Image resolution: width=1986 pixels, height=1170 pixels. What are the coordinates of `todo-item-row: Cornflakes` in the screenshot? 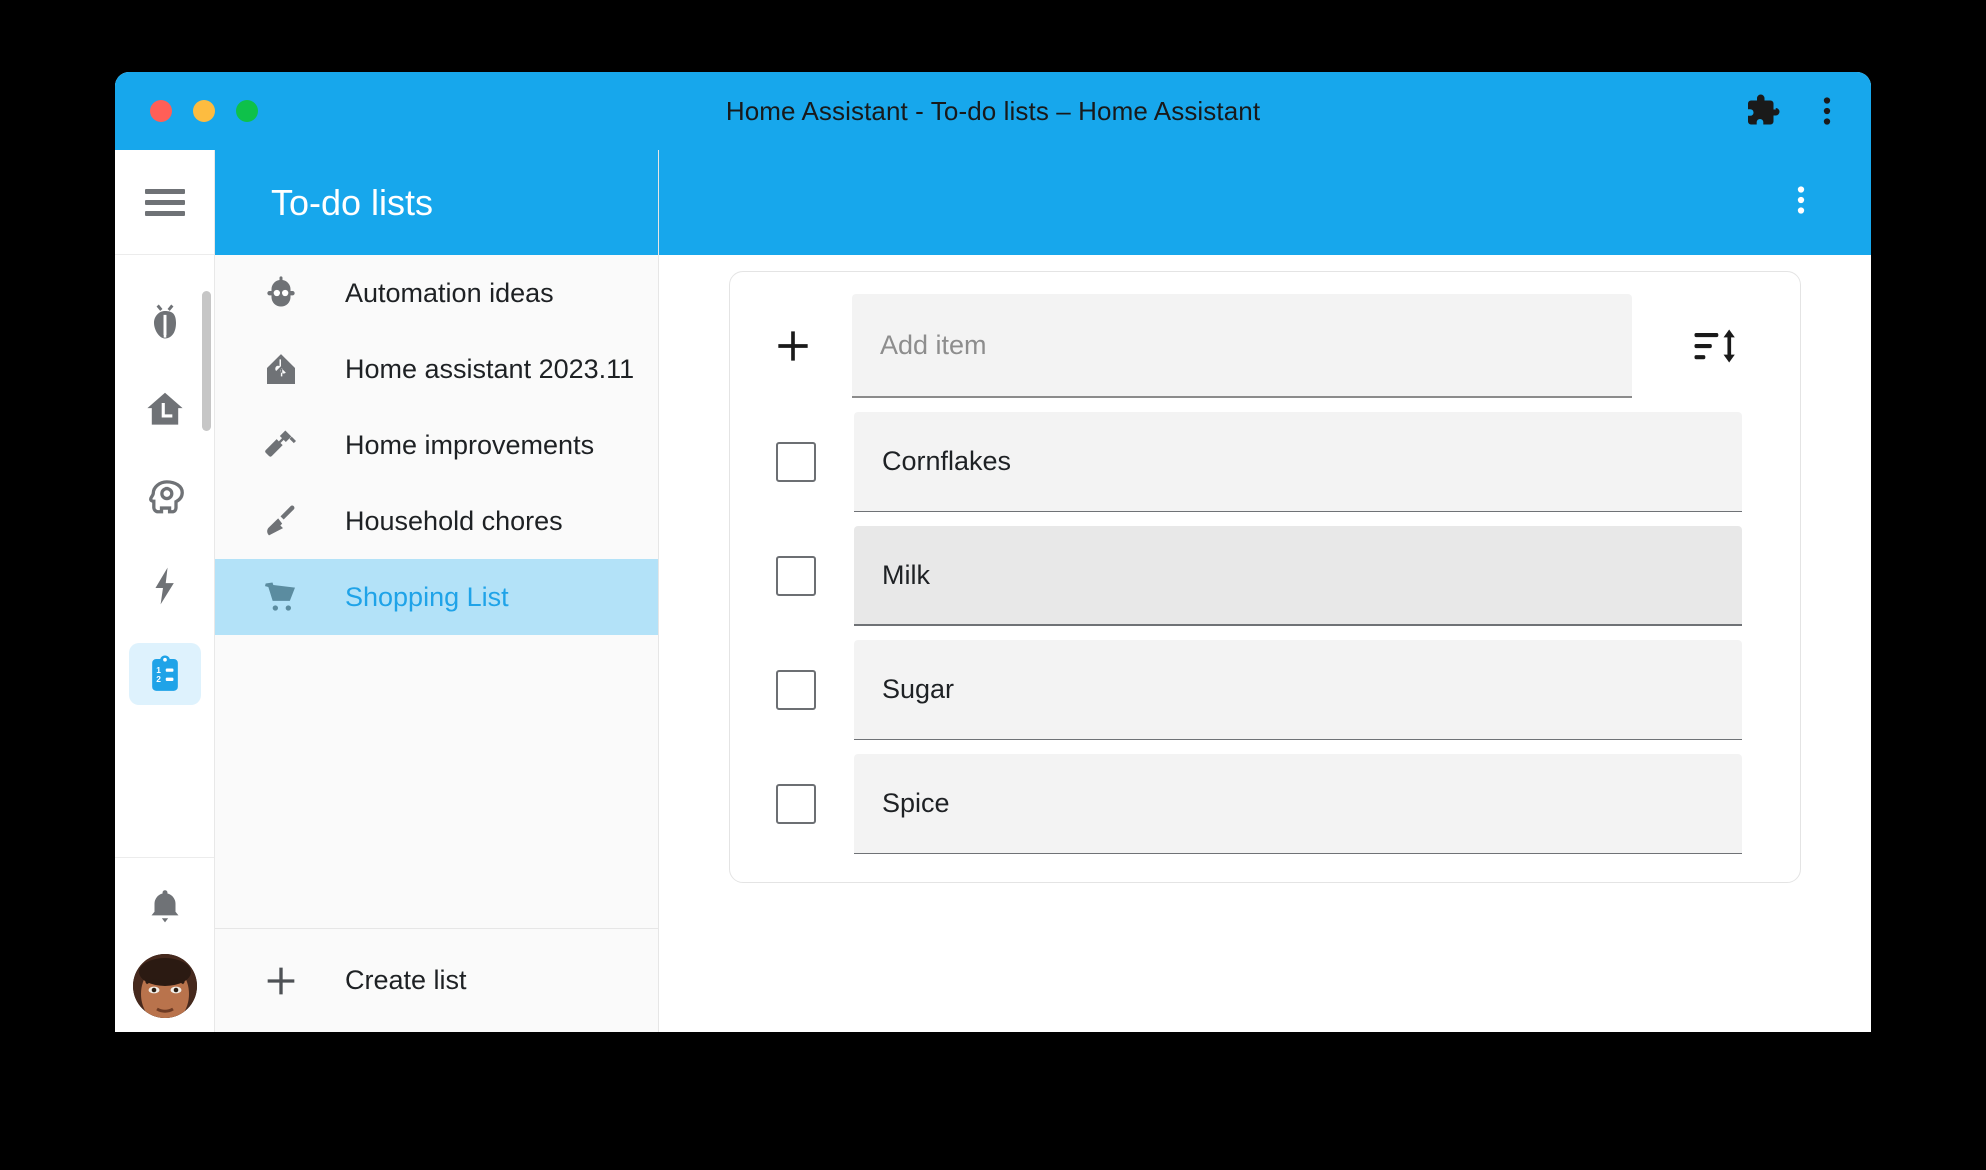 It's located at (1256, 462).